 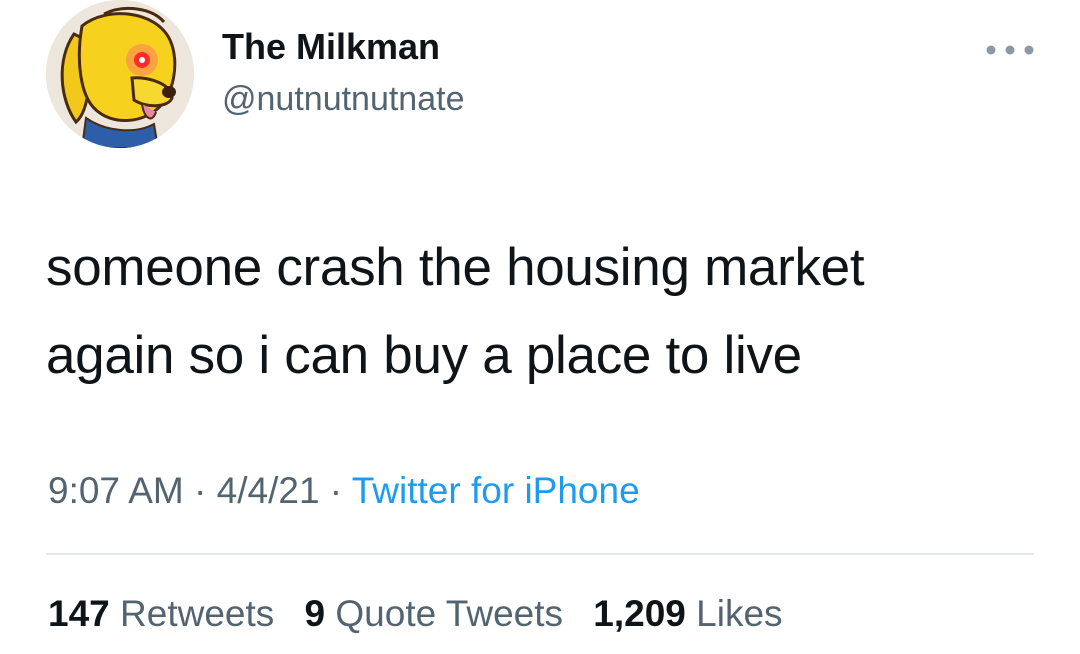 I want to click on quote-tweets-count: 9, so click(x=315, y=613).